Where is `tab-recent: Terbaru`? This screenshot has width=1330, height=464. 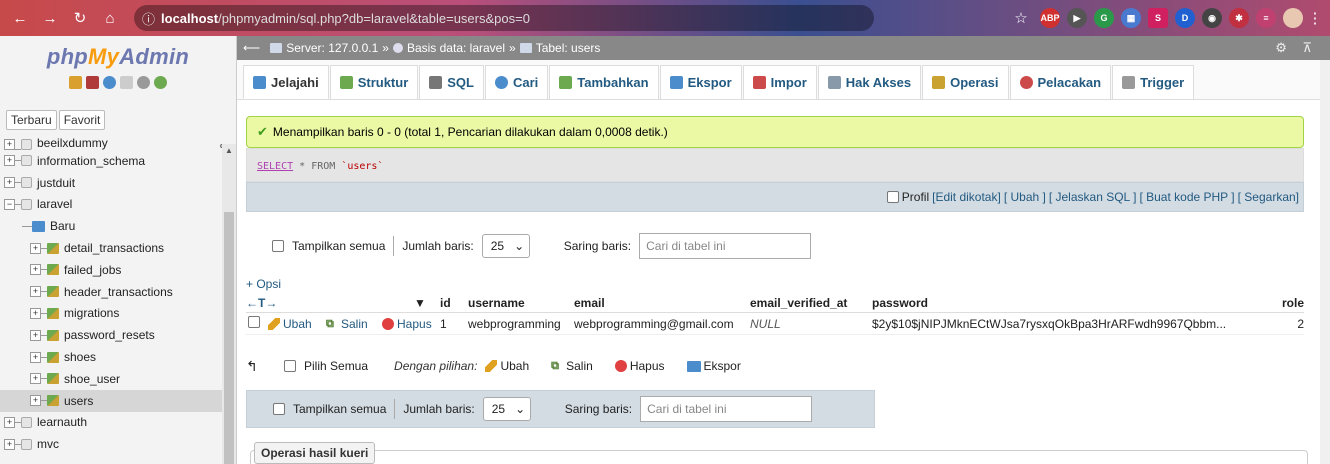 tab-recent: Terbaru is located at coordinates (31, 120).